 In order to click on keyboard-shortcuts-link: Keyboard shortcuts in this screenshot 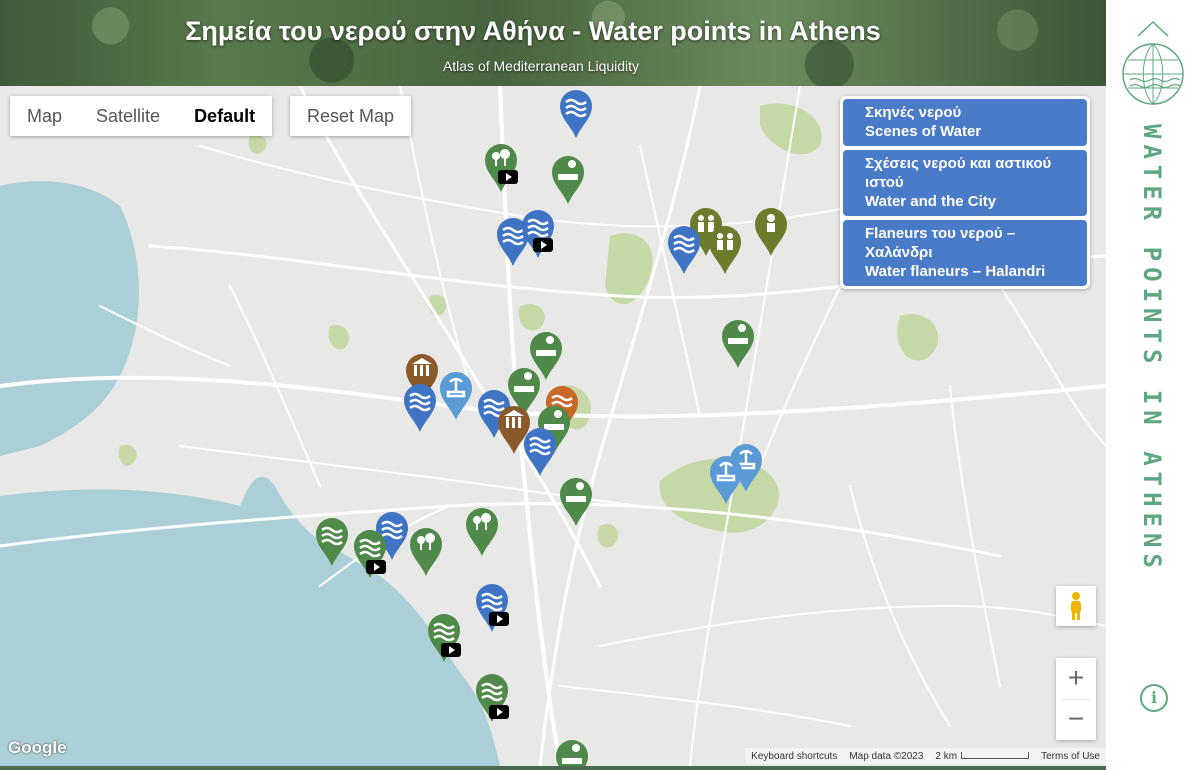, I will do `click(794, 756)`.